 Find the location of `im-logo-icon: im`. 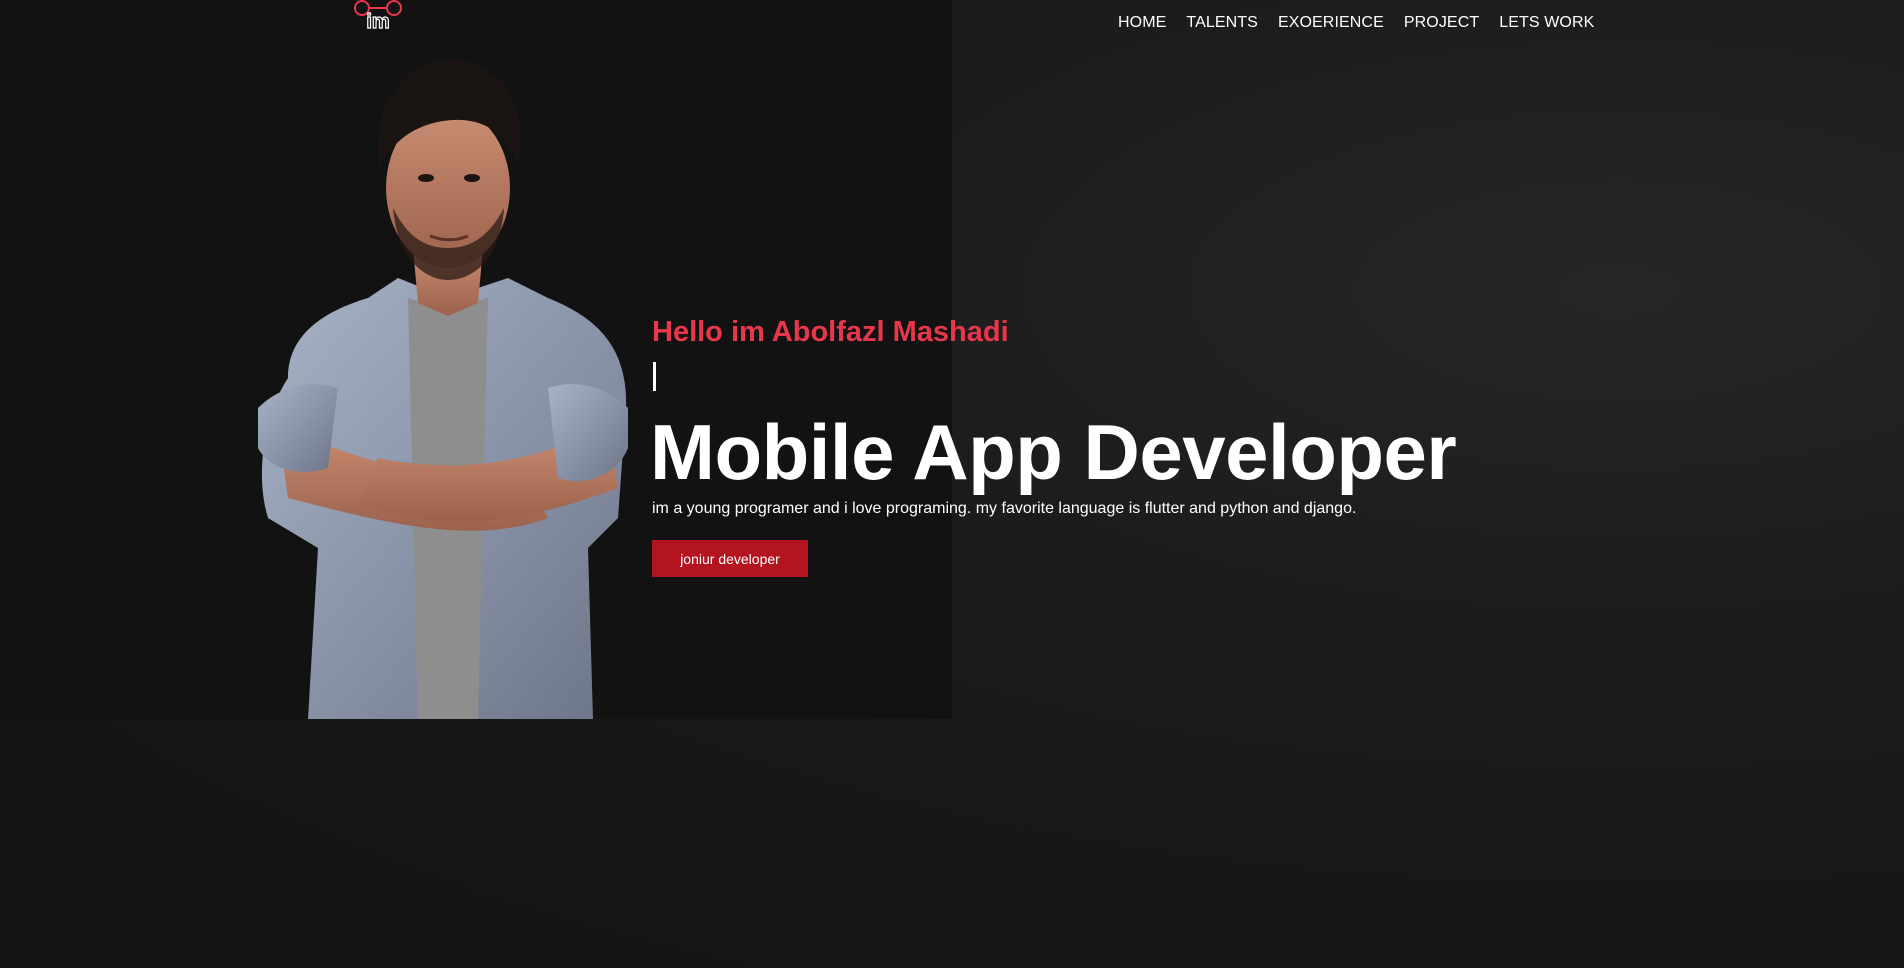

im-logo-icon: im is located at coordinates (378, 16).